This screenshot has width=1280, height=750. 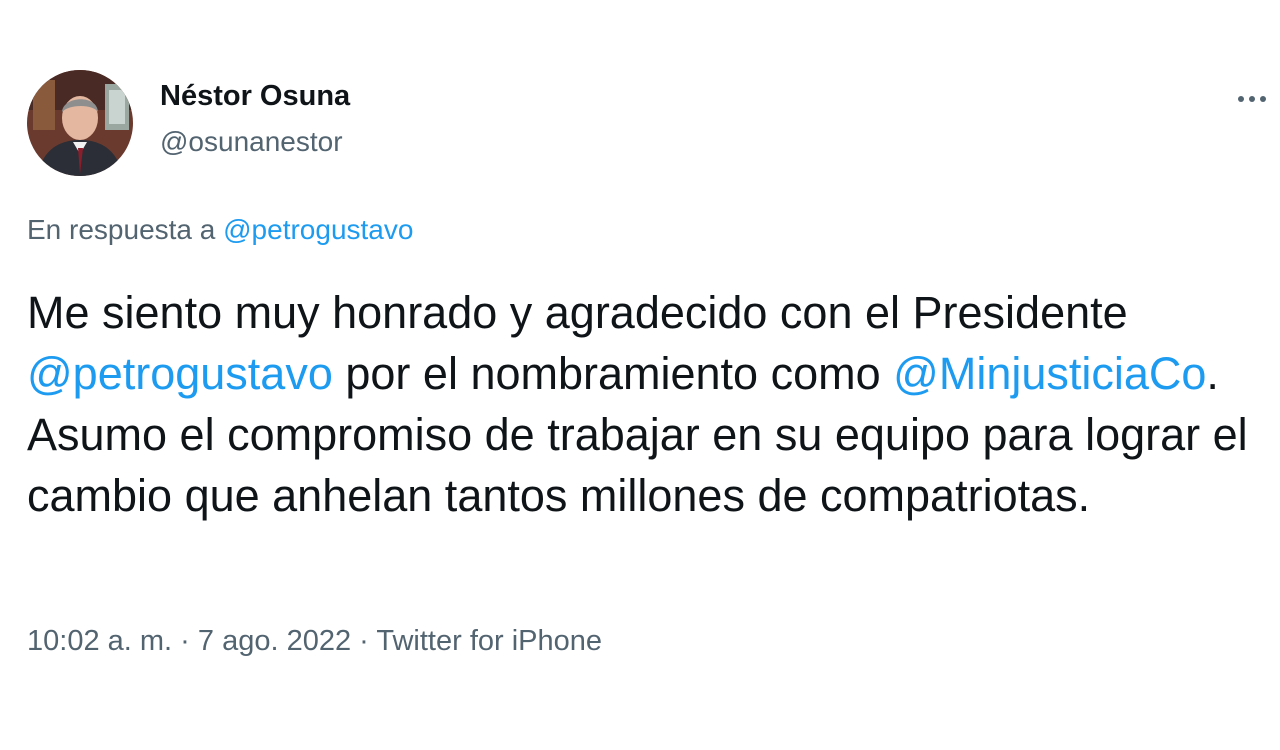 What do you see at coordinates (613, 373) in the screenshot?
I see `tweet-text-segment: por el nombramiento como` at bounding box center [613, 373].